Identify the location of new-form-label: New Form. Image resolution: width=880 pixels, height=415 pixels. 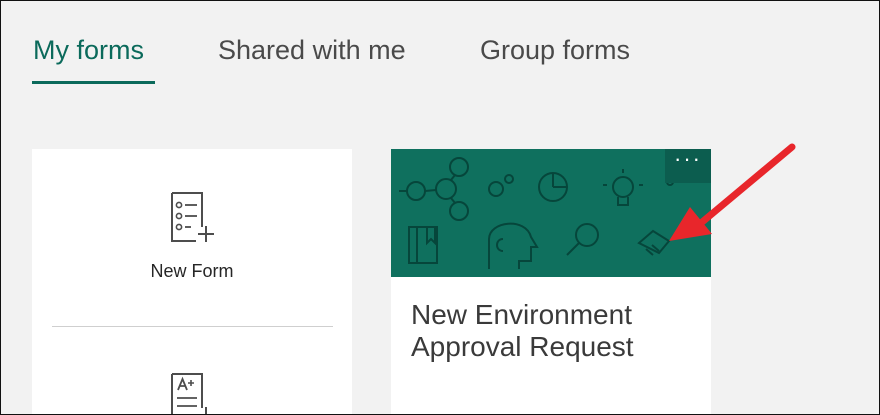
(192, 271).